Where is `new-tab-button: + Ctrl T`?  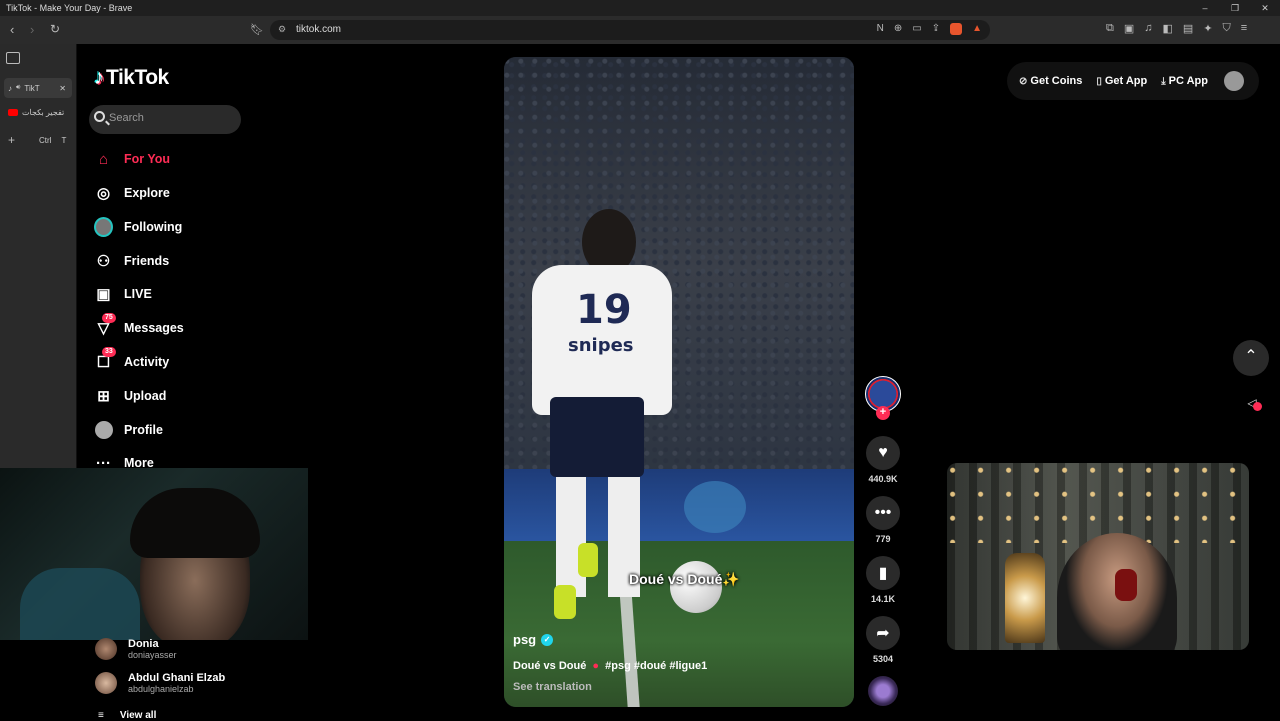 new-tab-button: + Ctrl T is located at coordinates (38, 140).